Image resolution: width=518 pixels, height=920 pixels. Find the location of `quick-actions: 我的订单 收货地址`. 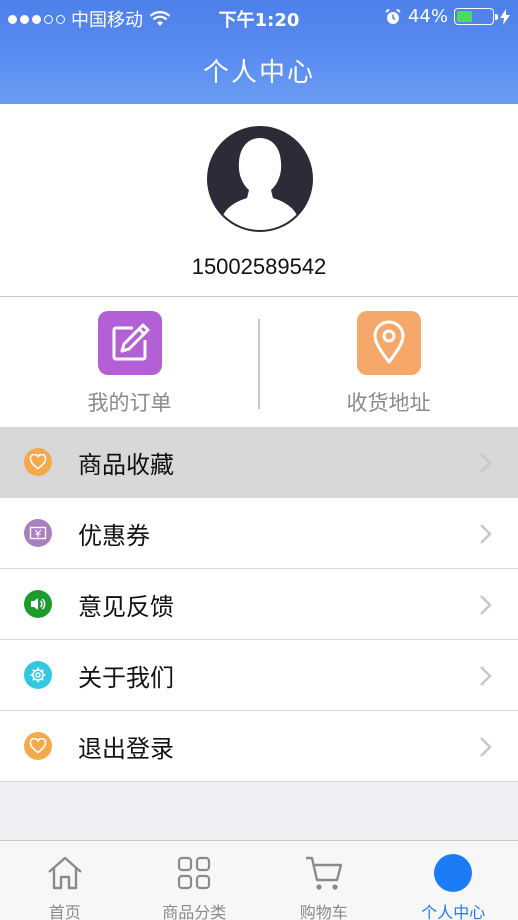

quick-actions: 我的订单 收货地址 is located at coordinates (259, 362).